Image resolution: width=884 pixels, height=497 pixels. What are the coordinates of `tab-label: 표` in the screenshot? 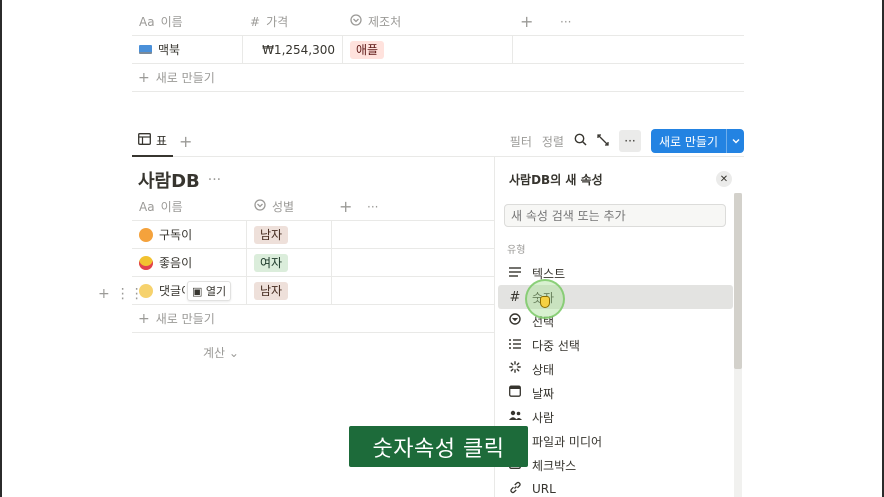 It's located at (162, 141).